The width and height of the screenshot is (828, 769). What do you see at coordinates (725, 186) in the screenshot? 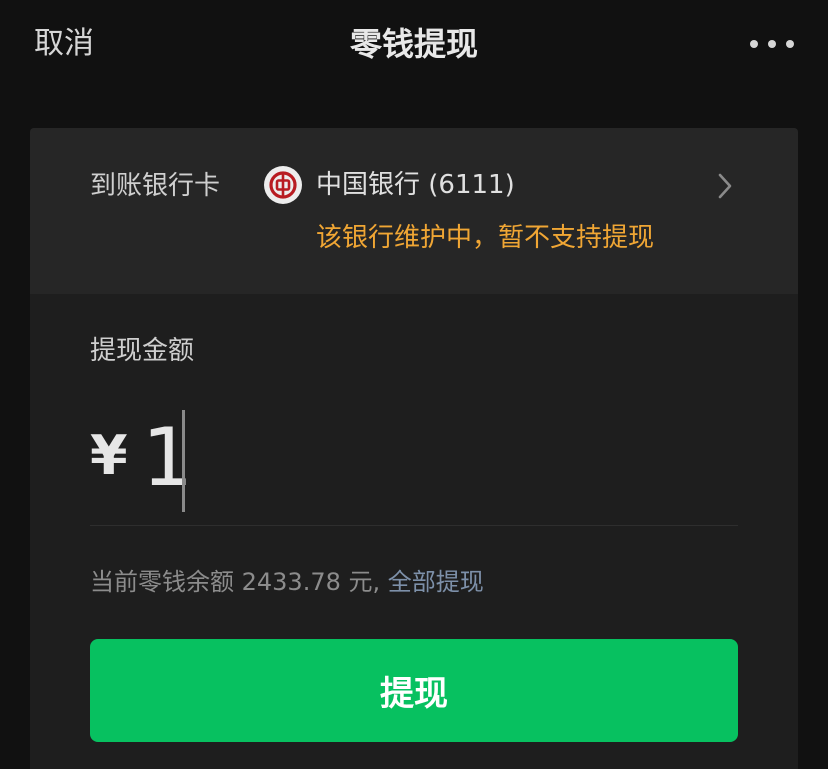
I see `chevron-right-icon` at bounding box center [725, 186].